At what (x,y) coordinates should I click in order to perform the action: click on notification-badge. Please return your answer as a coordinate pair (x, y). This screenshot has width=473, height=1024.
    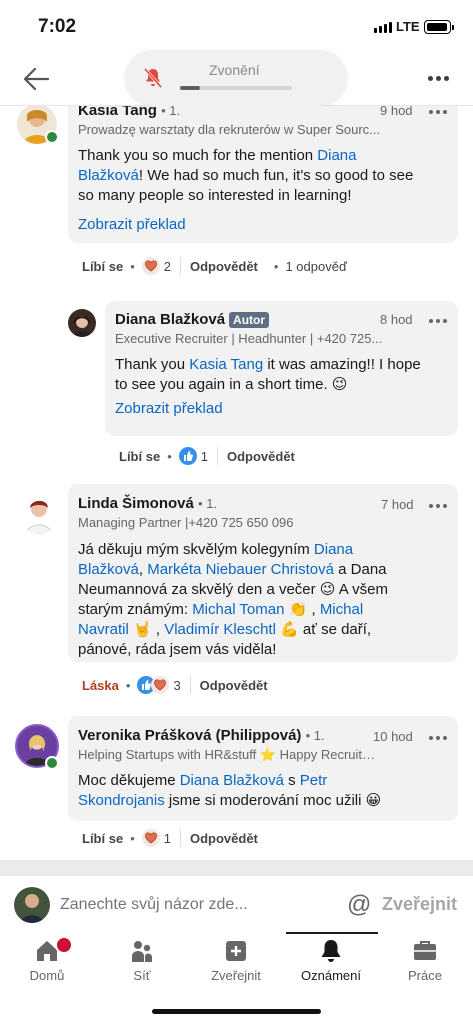
    Looking at the image, I should click on (64, 945).